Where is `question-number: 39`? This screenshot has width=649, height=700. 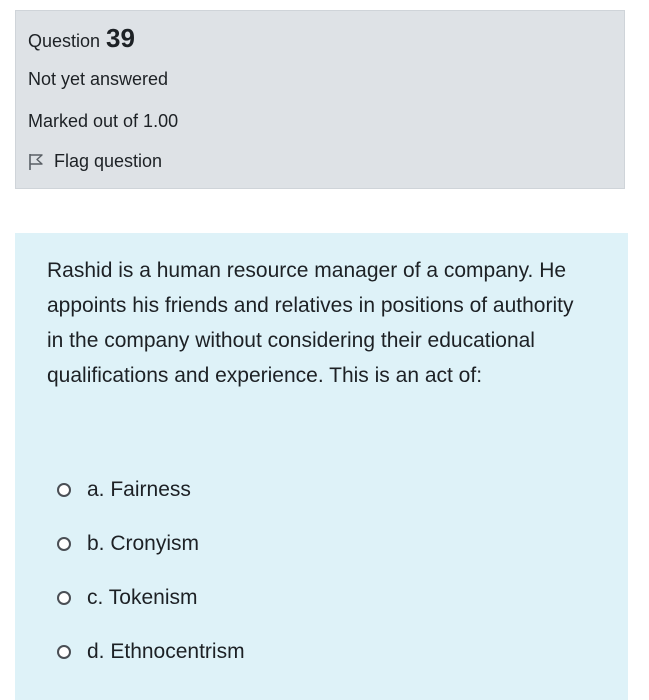
question-number: 39 is located at coordinates (120, 38).